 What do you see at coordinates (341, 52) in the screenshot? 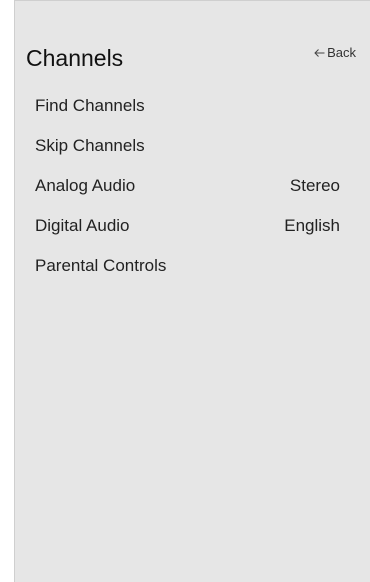
I see `back-label: Back` at bounding box center [341, 52].